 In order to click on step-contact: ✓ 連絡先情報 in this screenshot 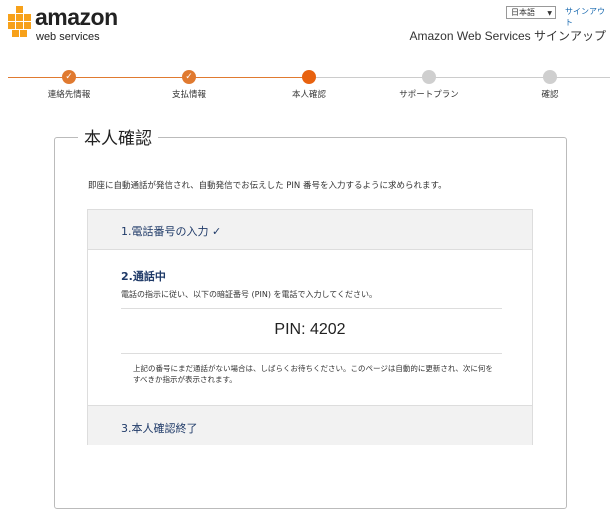, I will do `click(69, 85)`.